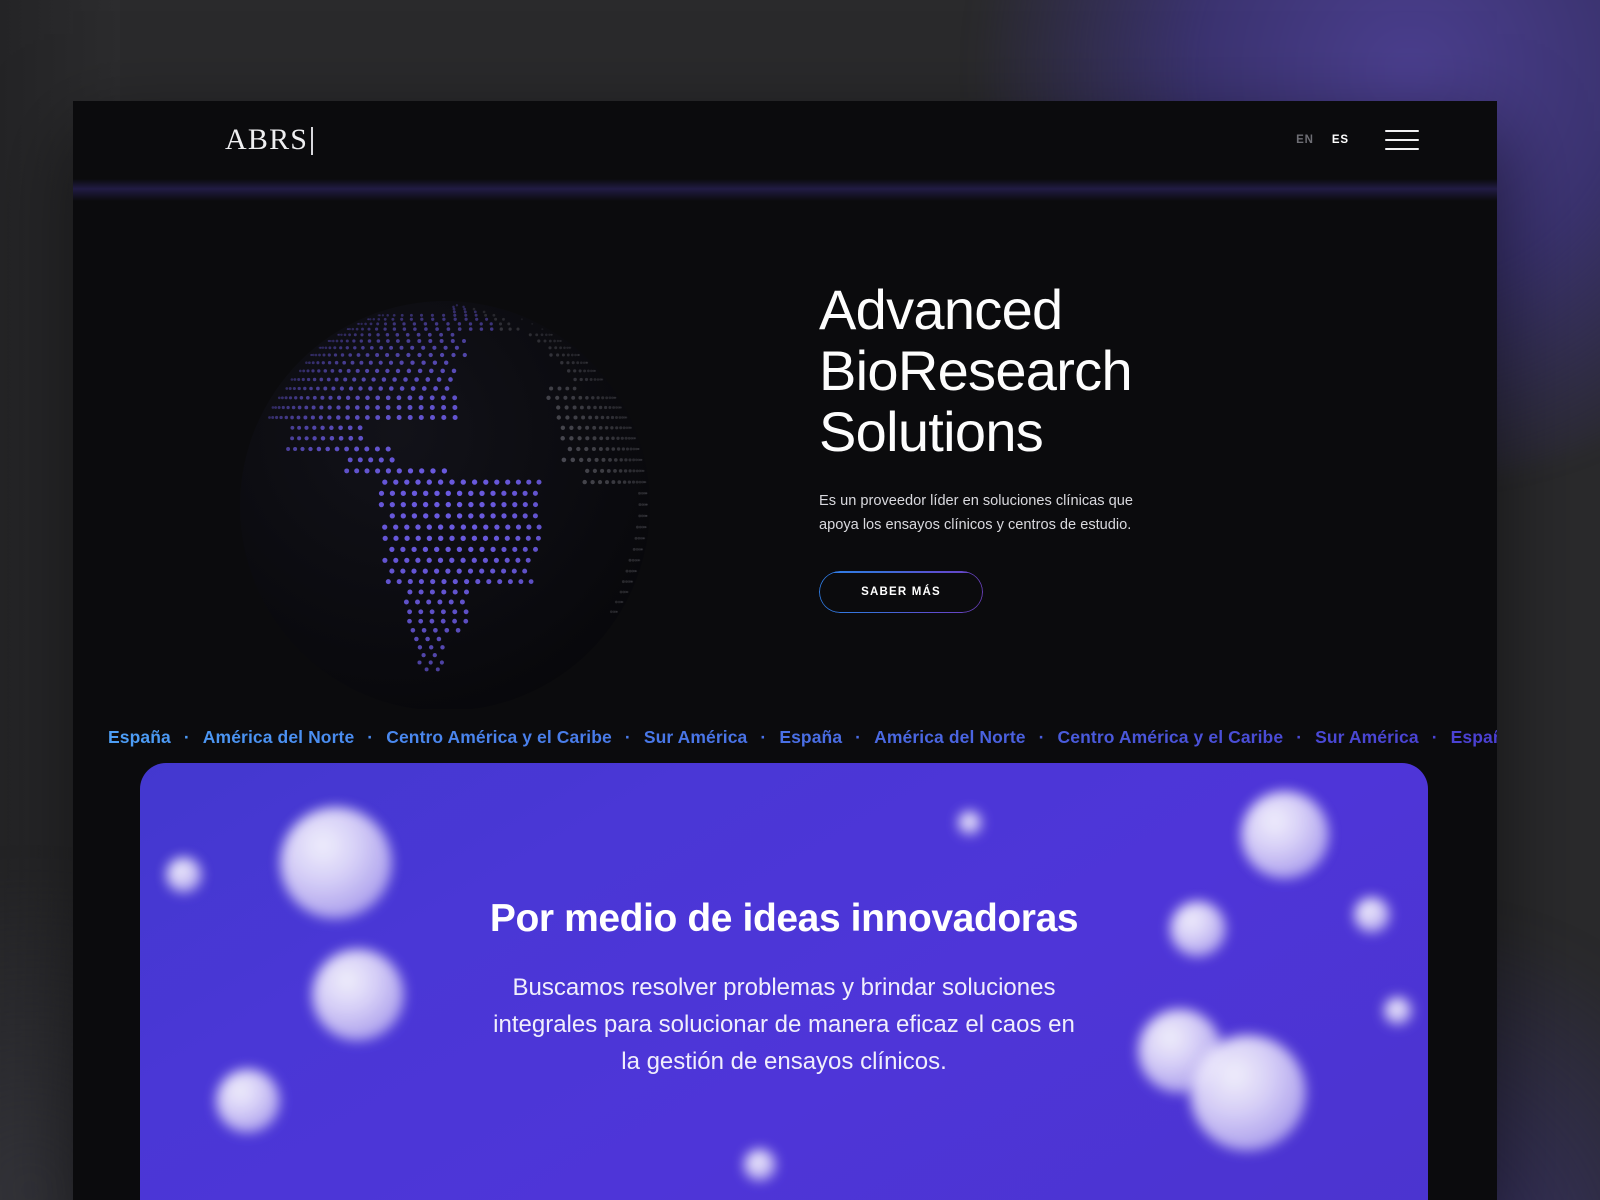 Image resolution: width=1600 pixels, height=1200 pixels. What do you see at coordinates (901, 592) in the screenshot?
I see `saber-mas-button: SABER MÁS` at bounding box center [901, 592].